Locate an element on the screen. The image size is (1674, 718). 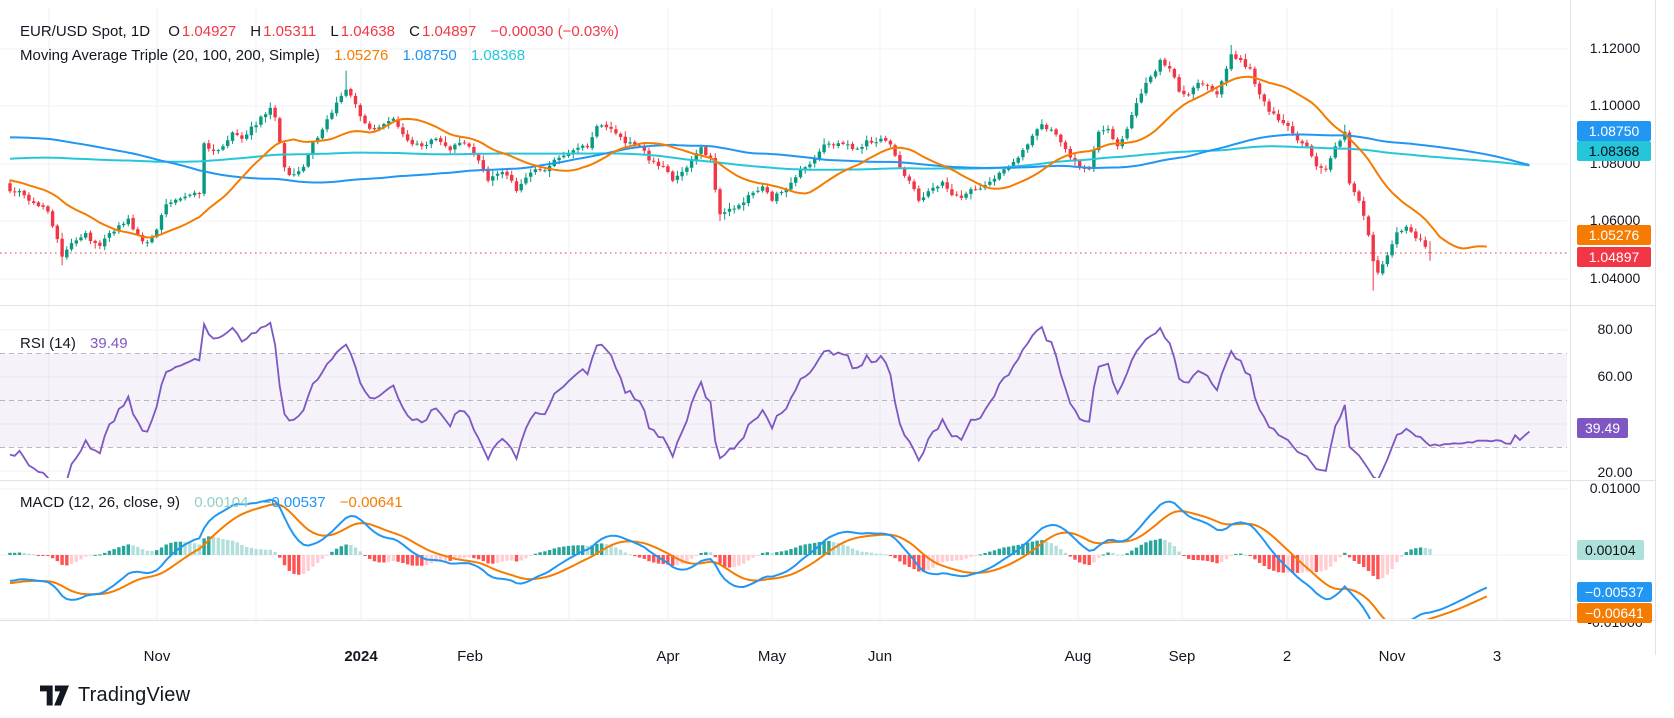
axis-value-badge: 1.08368 is located at coordinates (1614, 151).